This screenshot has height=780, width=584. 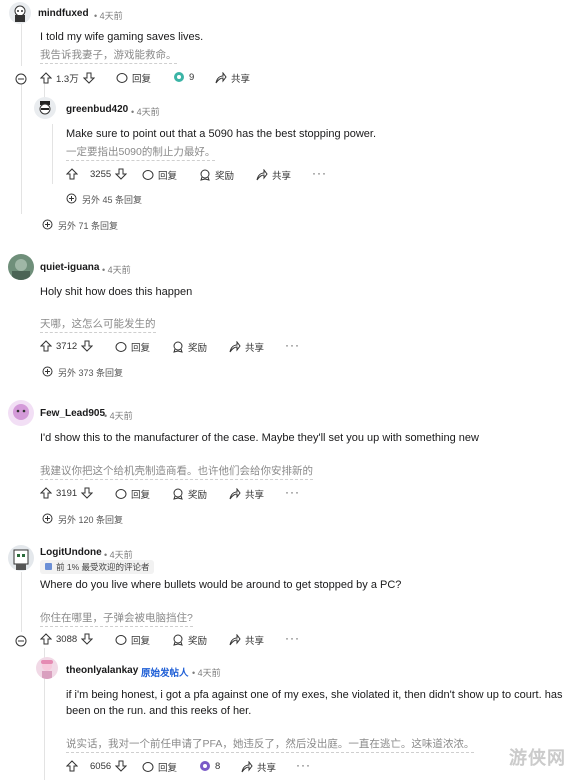 I want to click on more-replies-link: 另外 120 条回复, so click(x=82, y=519).